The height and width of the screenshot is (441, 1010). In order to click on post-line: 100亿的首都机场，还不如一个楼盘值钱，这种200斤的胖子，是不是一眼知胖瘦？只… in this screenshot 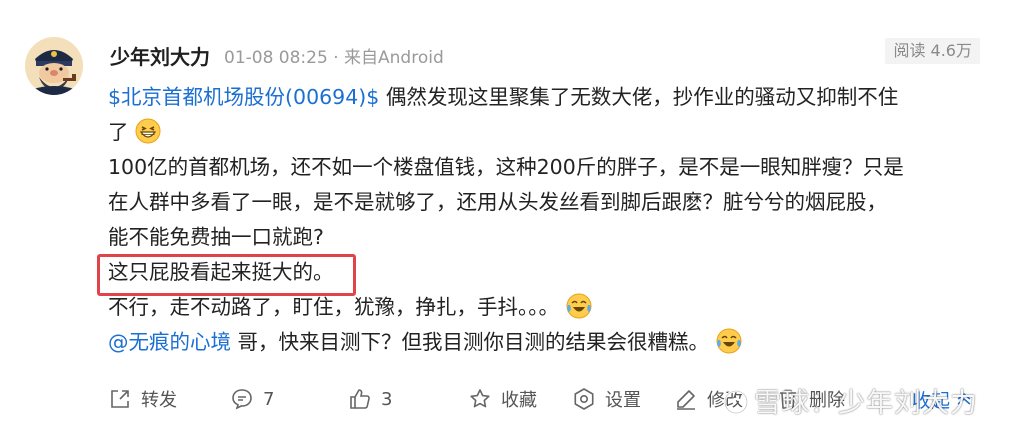, I will do `click(548, 167)`.